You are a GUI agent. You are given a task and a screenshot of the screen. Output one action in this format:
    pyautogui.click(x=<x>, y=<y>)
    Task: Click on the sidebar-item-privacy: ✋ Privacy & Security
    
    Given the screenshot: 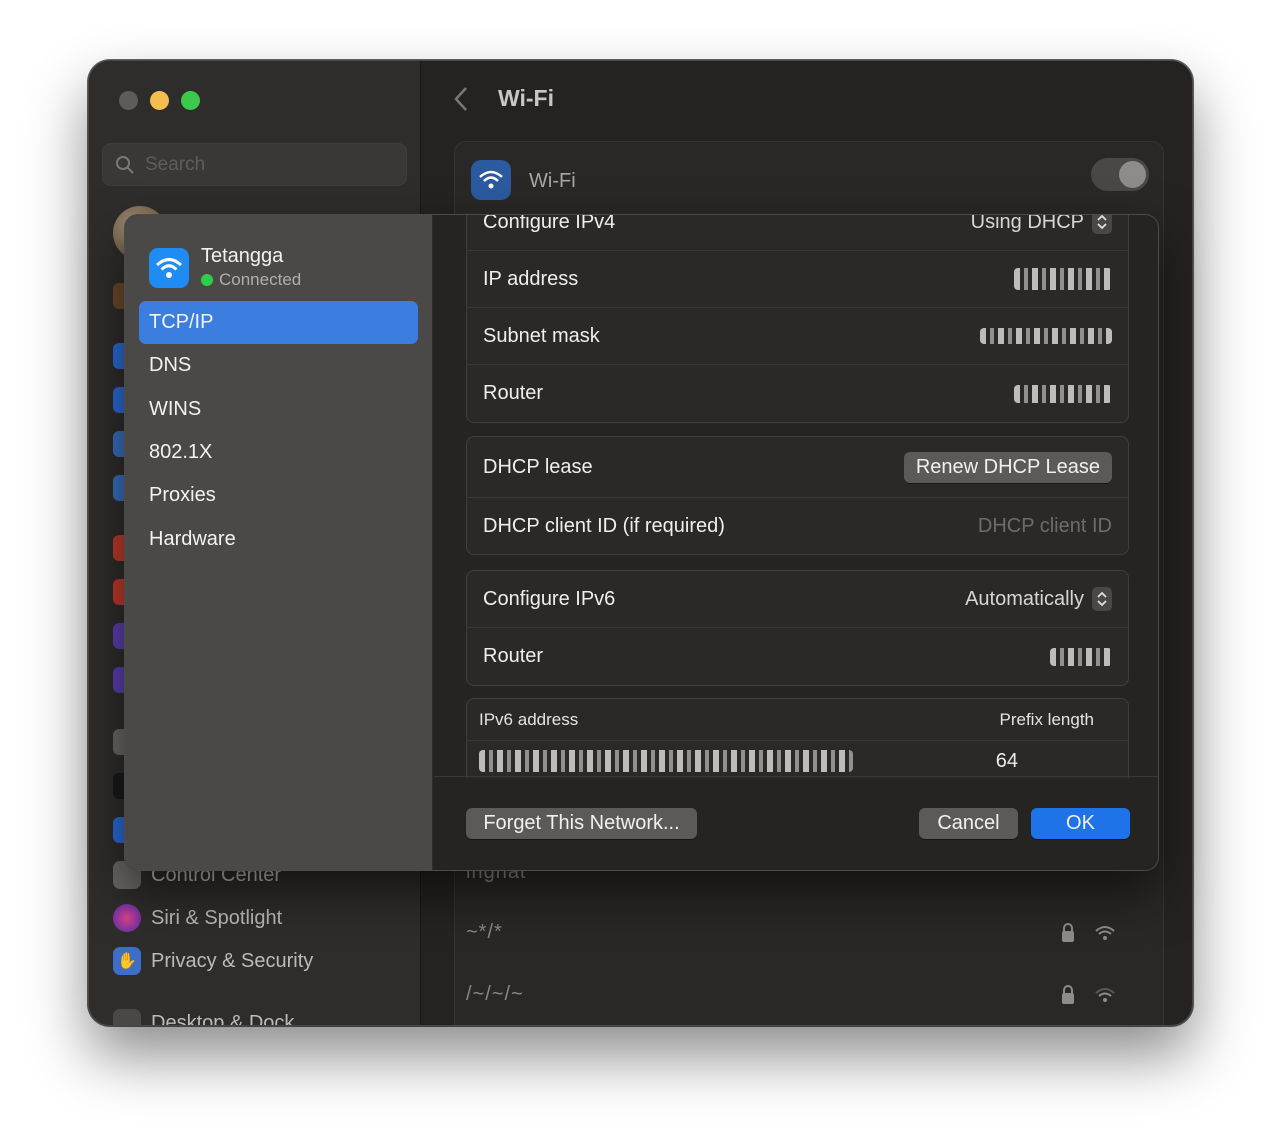 What is the action you would take?
    pyautogui.click(x=213, y=961)
    